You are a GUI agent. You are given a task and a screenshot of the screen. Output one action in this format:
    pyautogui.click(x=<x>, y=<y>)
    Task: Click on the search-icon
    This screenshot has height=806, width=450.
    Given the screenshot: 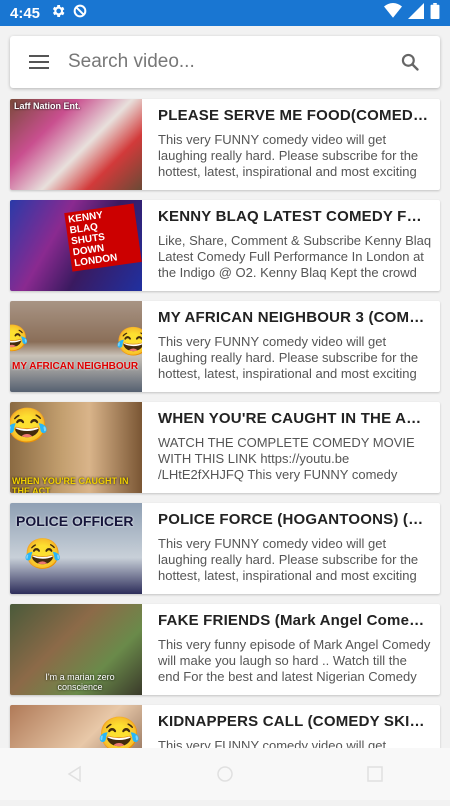 What is the action you would take?
    pyautogui.click(x=410, y=62)
    